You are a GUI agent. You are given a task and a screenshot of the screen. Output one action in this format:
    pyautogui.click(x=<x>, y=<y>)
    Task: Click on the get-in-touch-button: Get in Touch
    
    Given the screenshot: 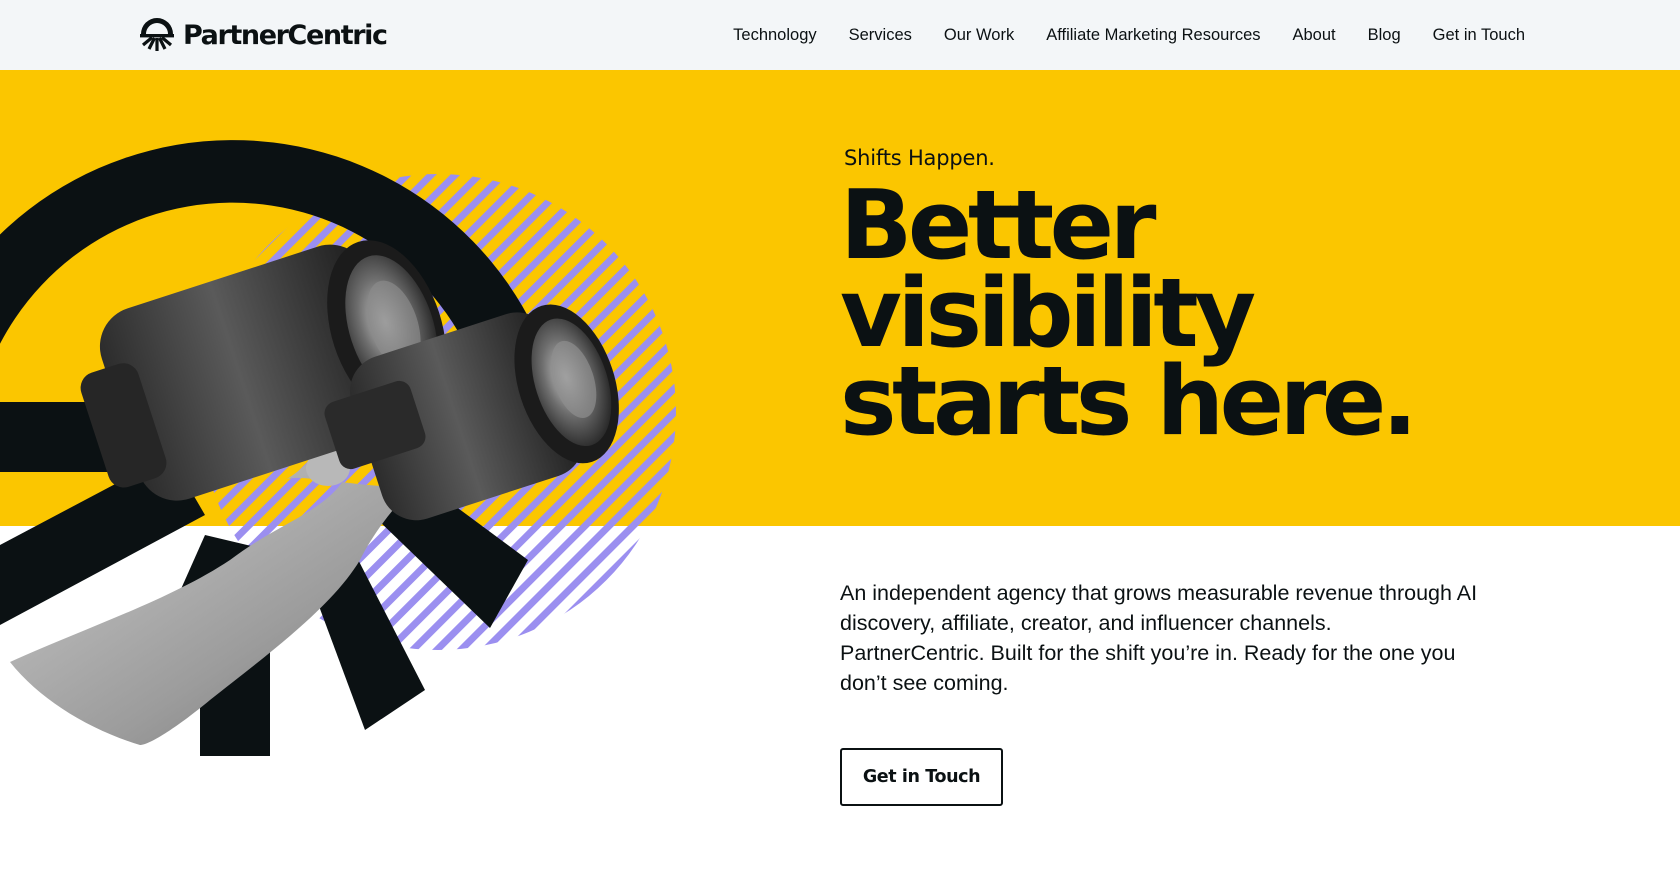 What is the action you would take?
    pyautogui.click(x=921, y=777)
    